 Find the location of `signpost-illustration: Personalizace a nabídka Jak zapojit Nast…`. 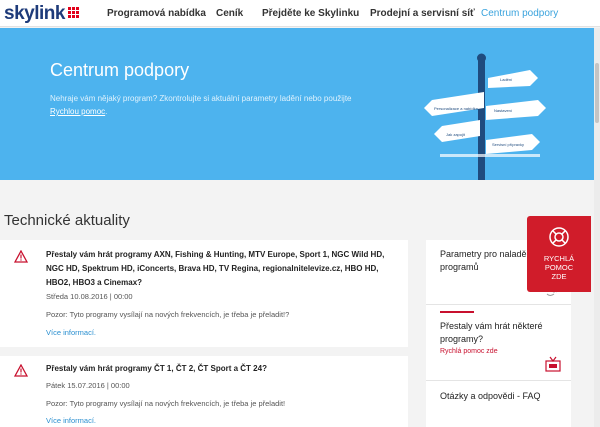

signpost-illustration: Personalizace a nabídka Jak zapojit Nast… is located at coordinates (485, 116).